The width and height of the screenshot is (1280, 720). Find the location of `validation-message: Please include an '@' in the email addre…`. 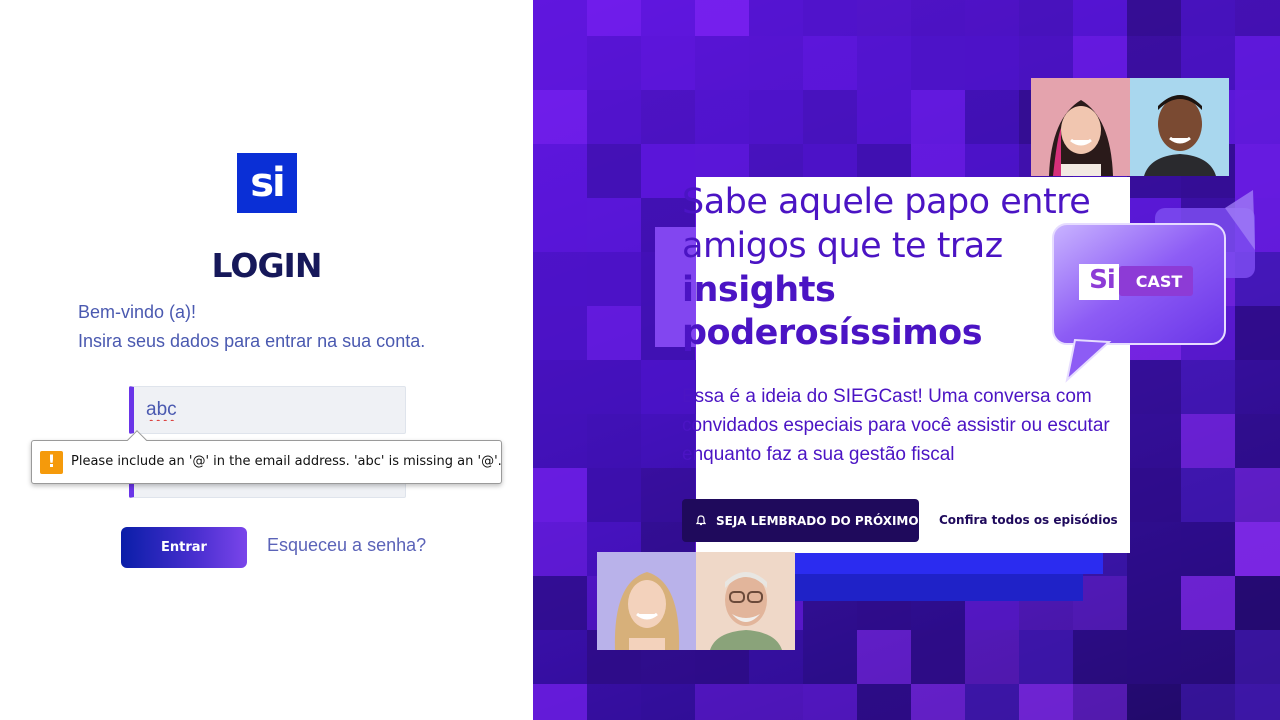

validation-message: Please include an '@' in the email addre… is located at coordinates (286, 461).